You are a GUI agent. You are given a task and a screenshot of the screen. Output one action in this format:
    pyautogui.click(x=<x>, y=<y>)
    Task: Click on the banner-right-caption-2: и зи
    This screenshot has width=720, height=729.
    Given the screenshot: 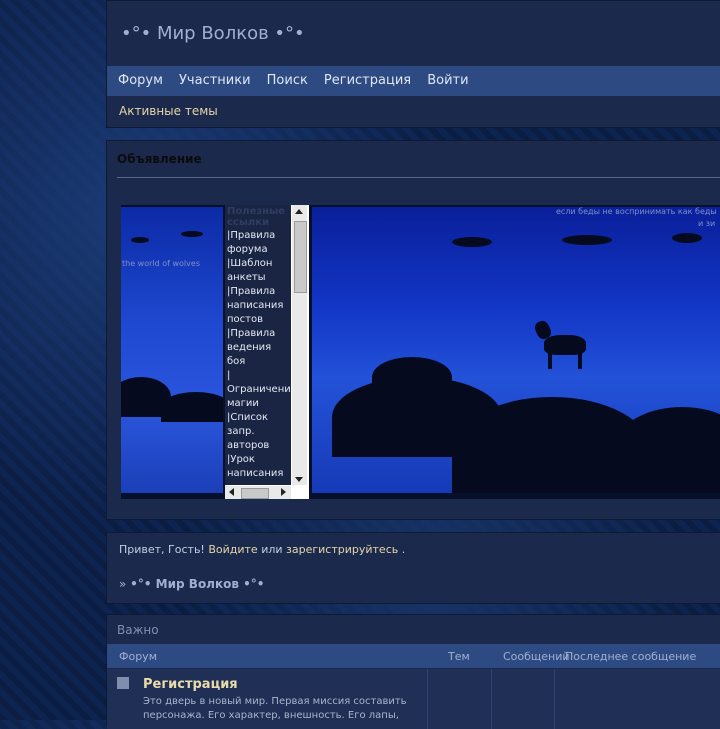 What is the action you would take?
    pyautogui.click(x=707, y=223)
    